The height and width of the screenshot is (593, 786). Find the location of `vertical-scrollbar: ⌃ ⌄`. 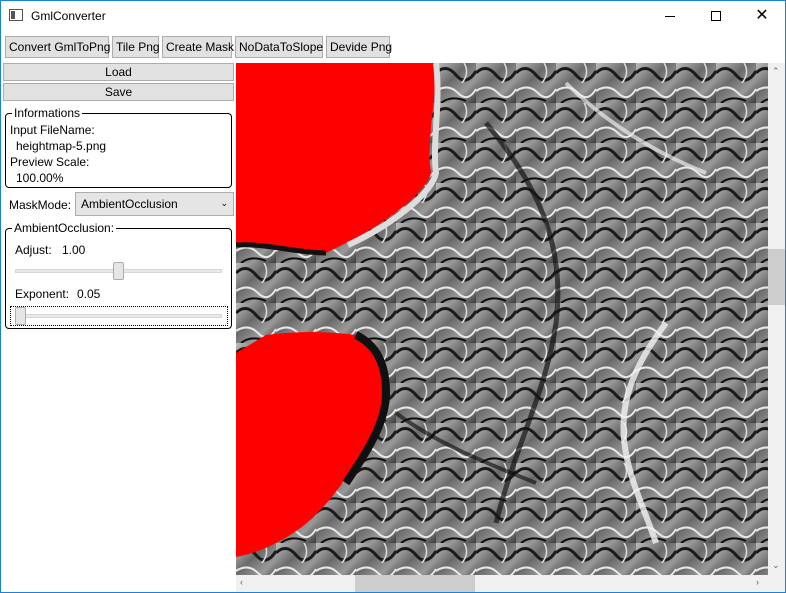

vertical-scrollbar: ⌃ ⌄ is located at coordinates (776, 319).